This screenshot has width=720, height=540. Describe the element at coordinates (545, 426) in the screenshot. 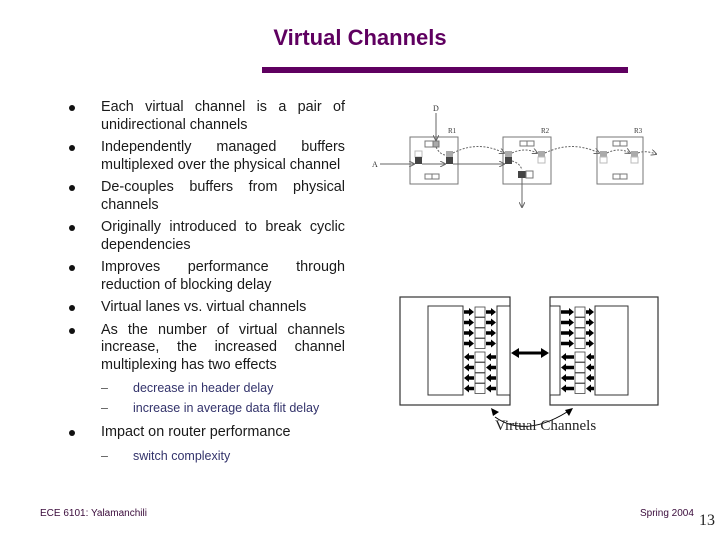

I see `figure-caption: Virtual Channels` at that location.